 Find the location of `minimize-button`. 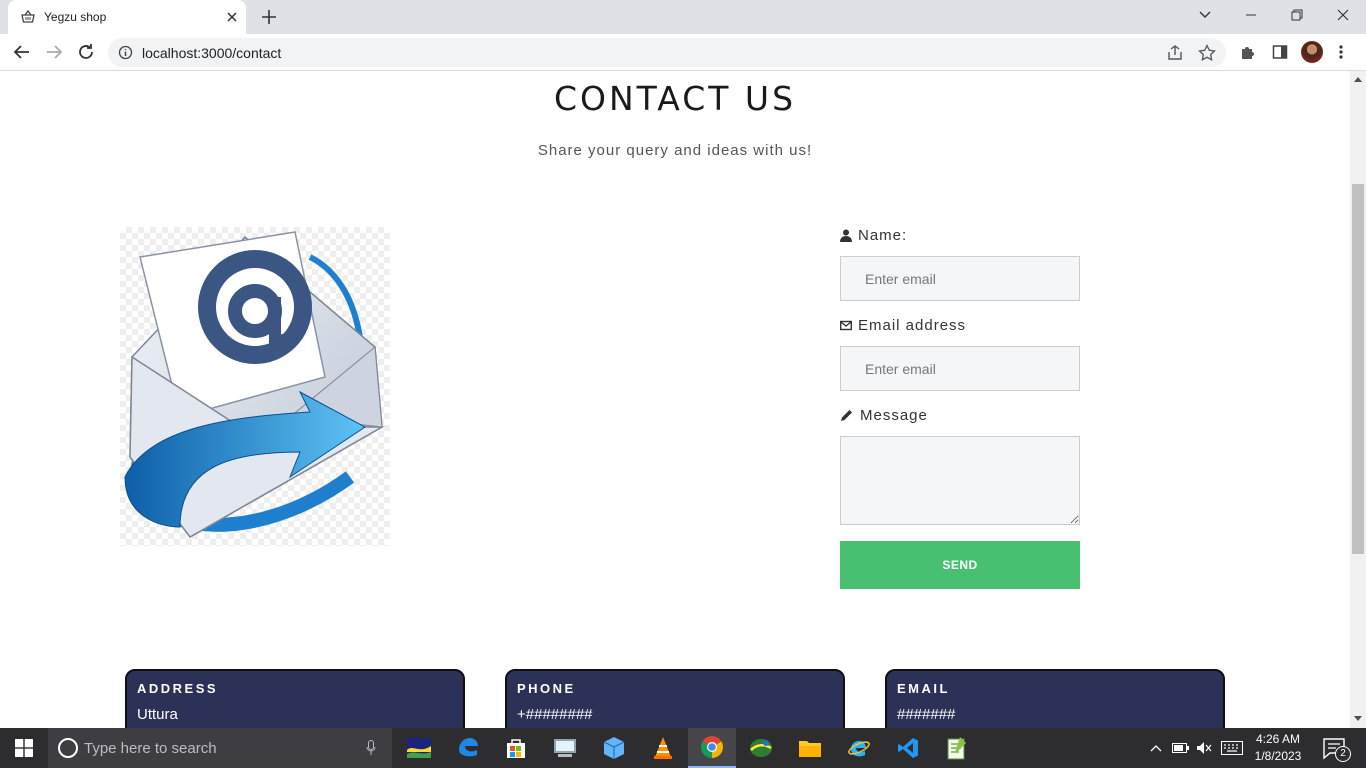

minimize-button is located at coordinates (1251, 15).